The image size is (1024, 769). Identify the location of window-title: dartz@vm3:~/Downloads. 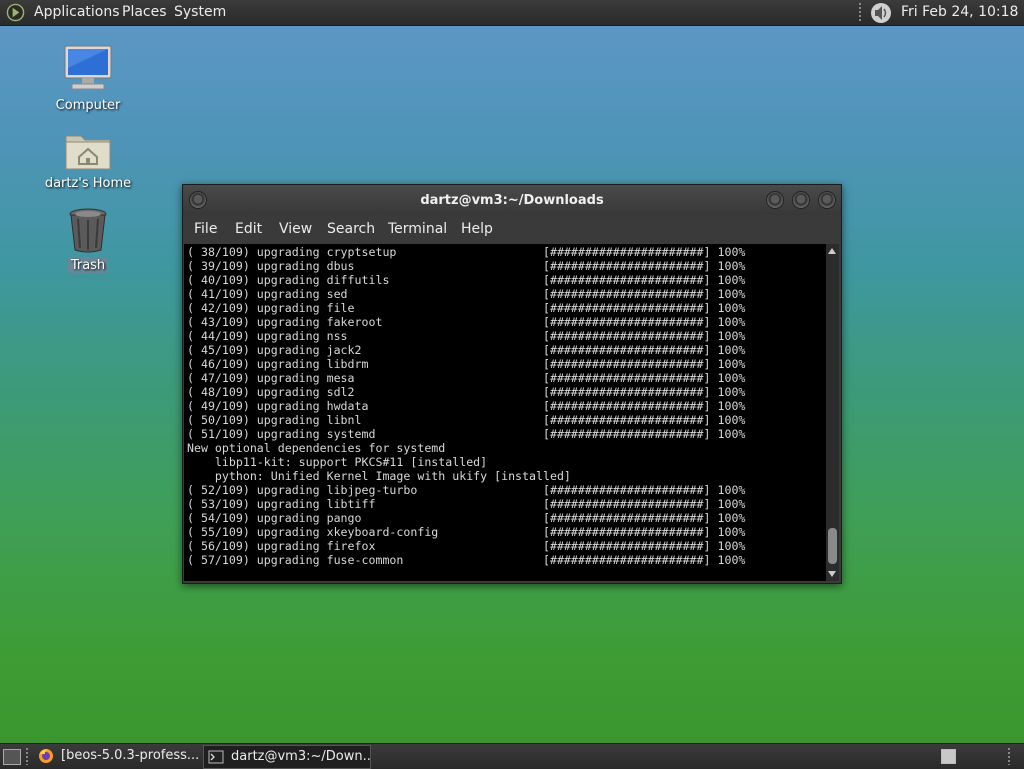
(512, 200).